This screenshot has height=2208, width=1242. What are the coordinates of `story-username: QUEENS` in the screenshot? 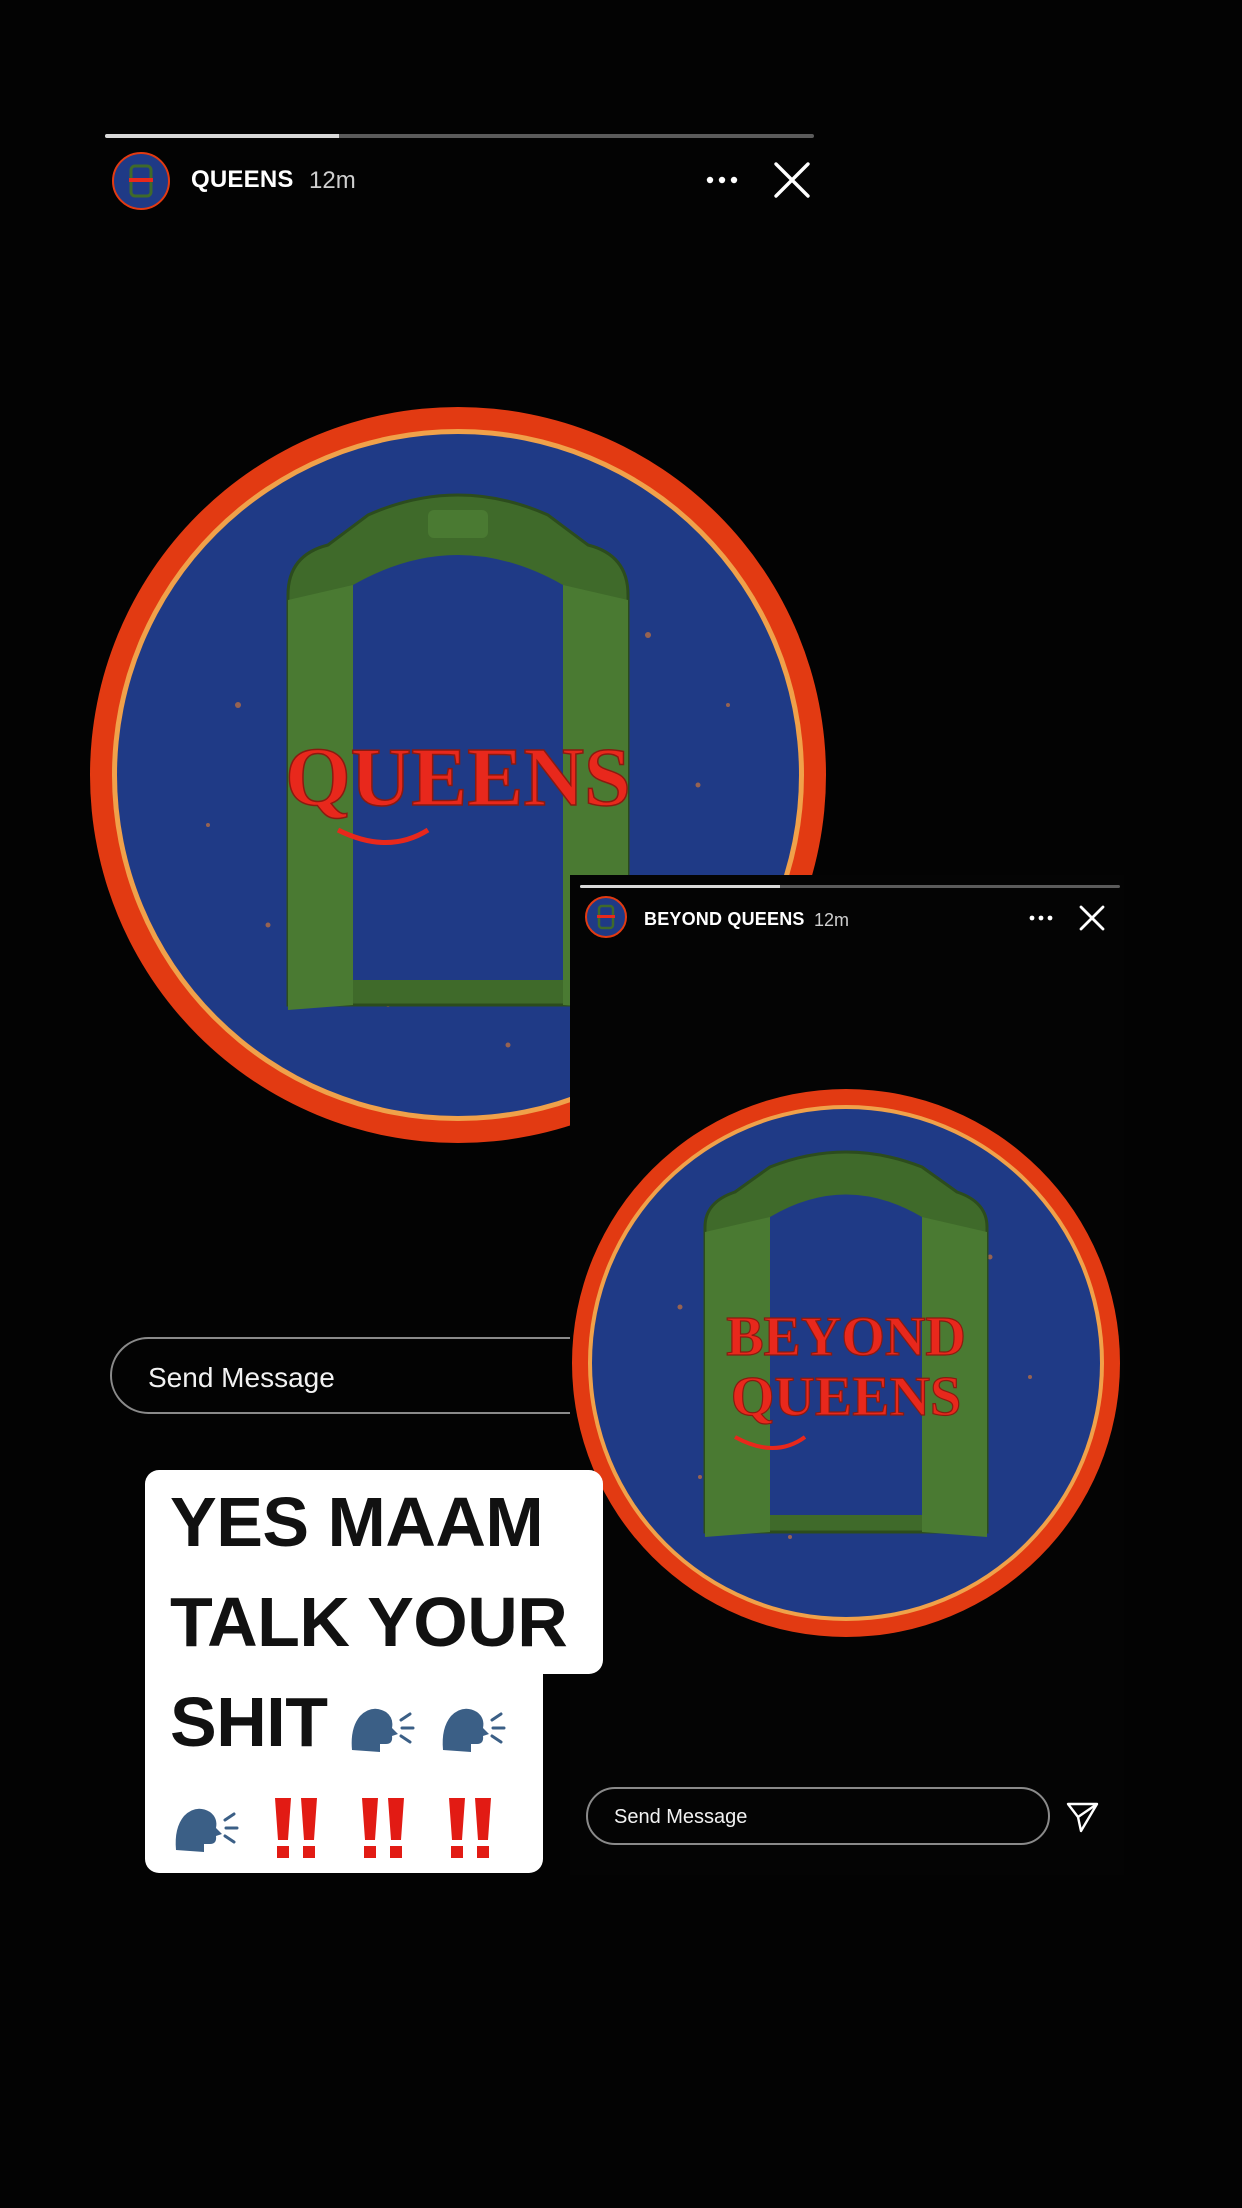 It's located at (242, 180).